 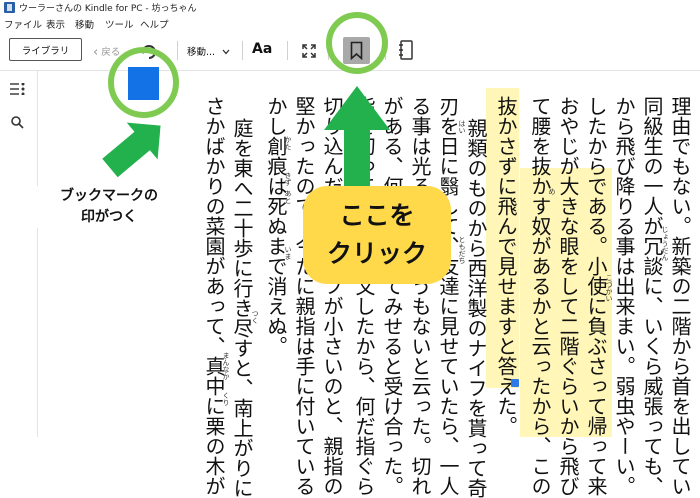 I want to click on ruby-text: あと, so click(x=288, y=197).